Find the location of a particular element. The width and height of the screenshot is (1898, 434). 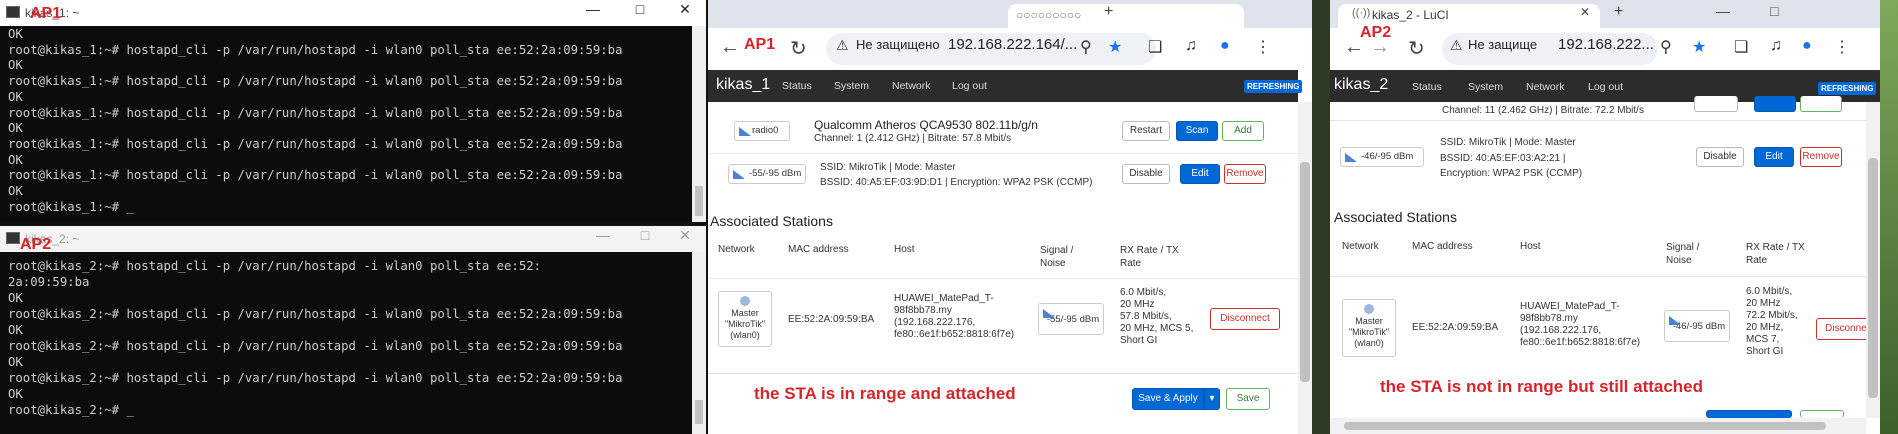

save-apply-button: Save & Apply is located at coordinates (1168, 399).